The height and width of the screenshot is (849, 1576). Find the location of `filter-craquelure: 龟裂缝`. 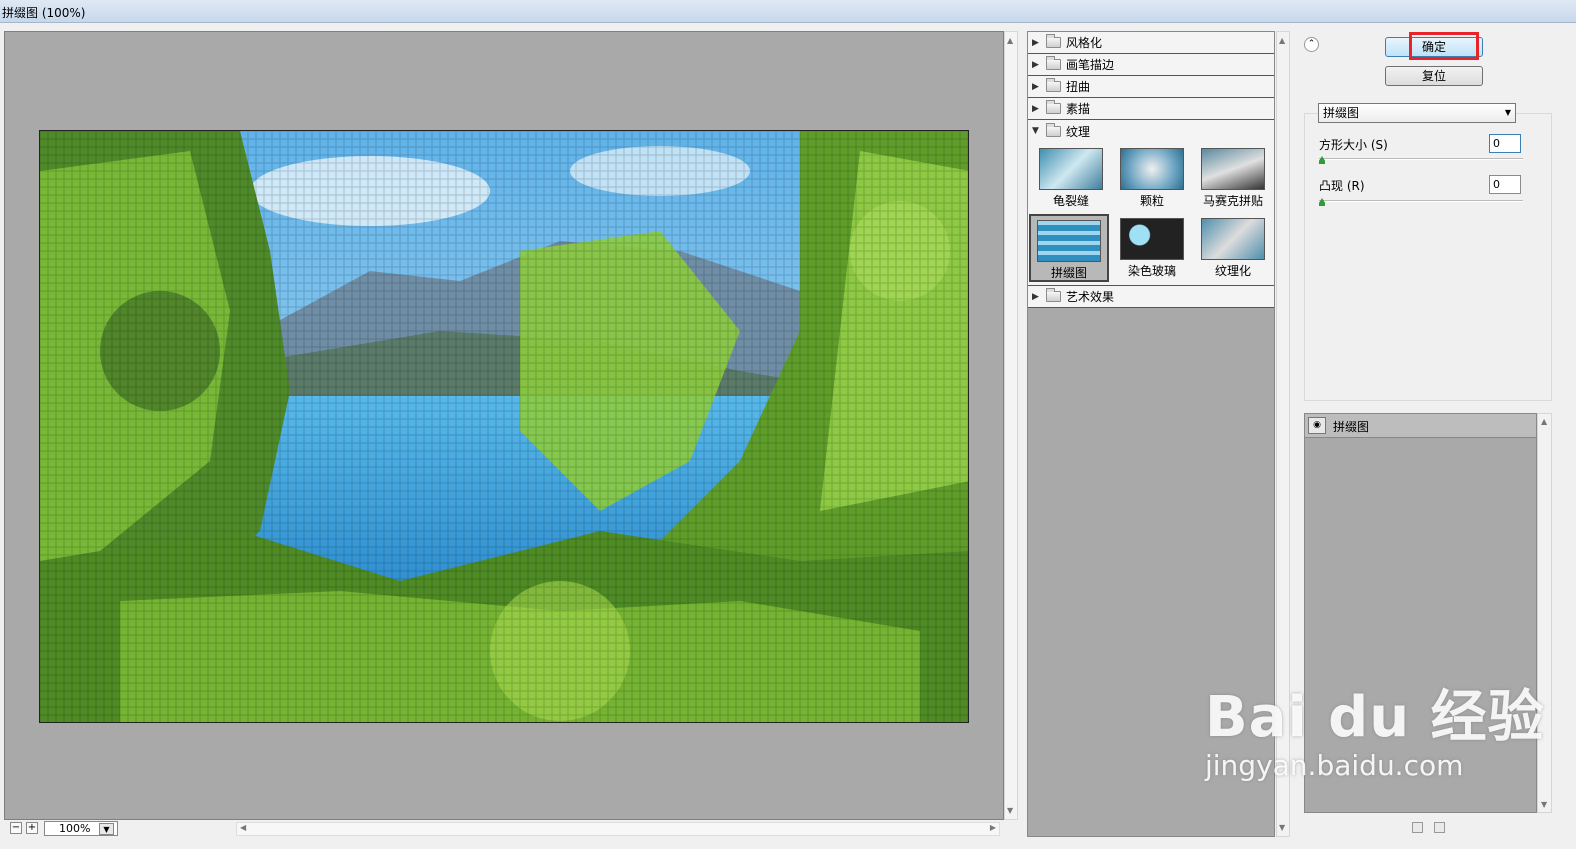

filter-craquelure: 龟裂缝 is located at coordinates (1071, 178).